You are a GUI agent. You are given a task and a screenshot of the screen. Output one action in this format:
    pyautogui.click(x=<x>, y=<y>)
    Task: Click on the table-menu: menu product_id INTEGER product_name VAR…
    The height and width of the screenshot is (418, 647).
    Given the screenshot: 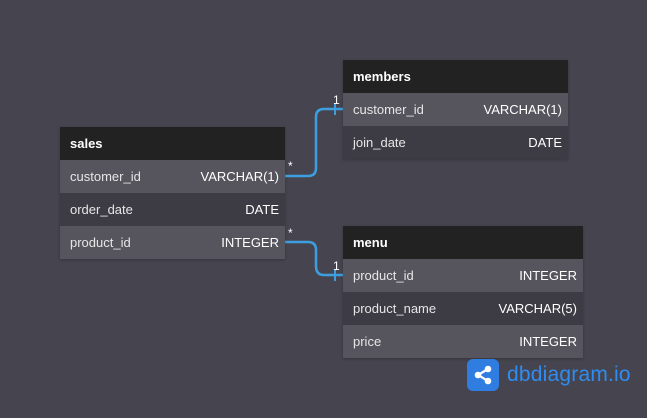 What is the action you would take?
    pyautogui.click(x=463, y=292)
    